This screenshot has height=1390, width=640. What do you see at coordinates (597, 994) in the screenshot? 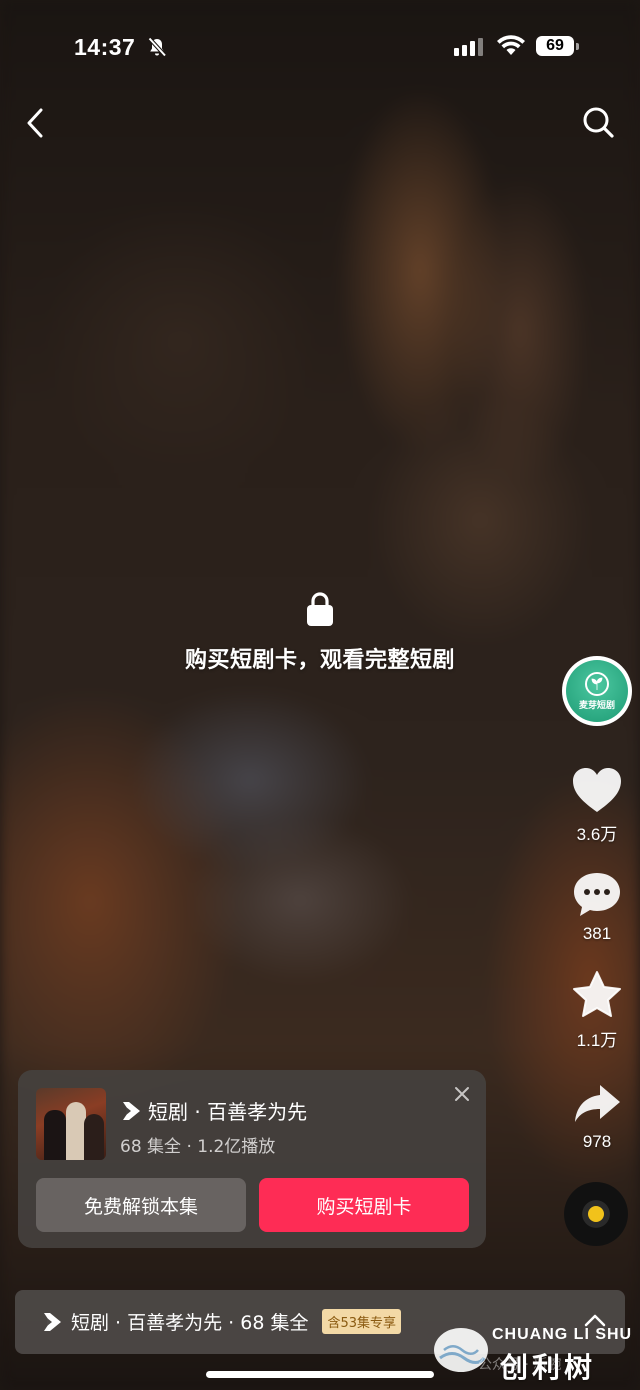
I see `star-icon` at bounding box center [597, 994].